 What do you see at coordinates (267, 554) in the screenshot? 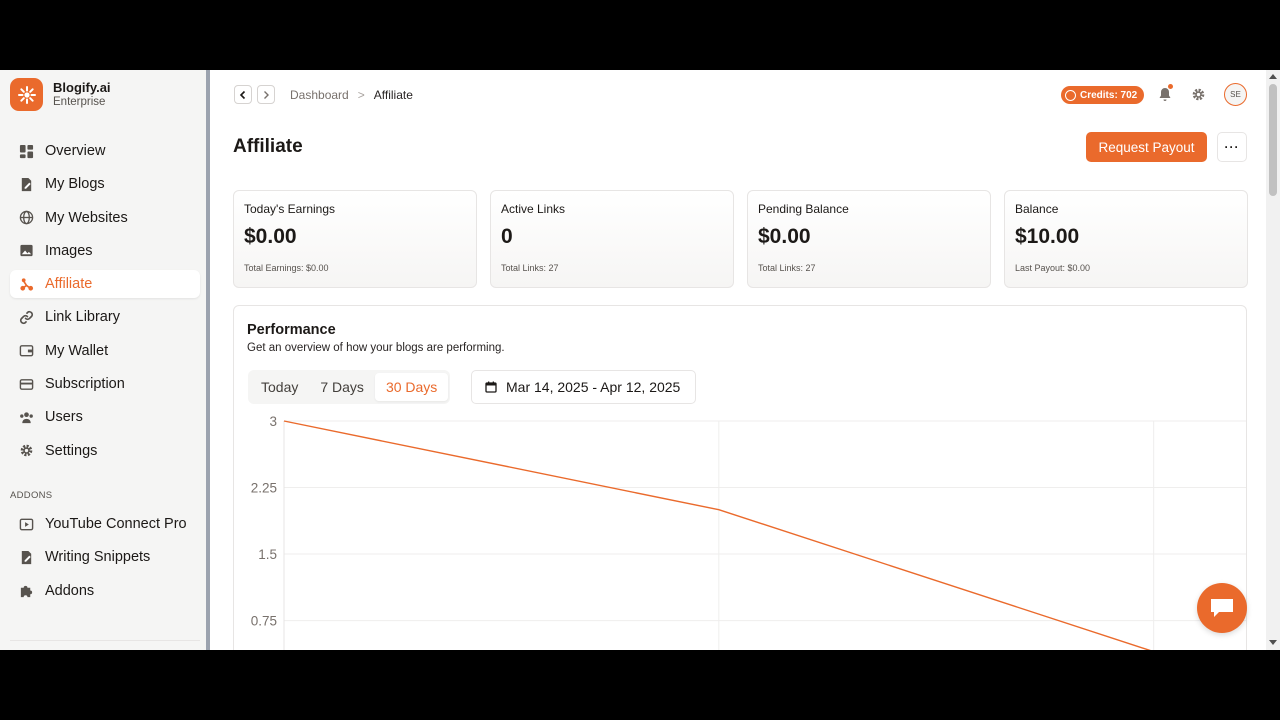
I see `y-tick-label: 1.5` at bounding box center [267, 554].